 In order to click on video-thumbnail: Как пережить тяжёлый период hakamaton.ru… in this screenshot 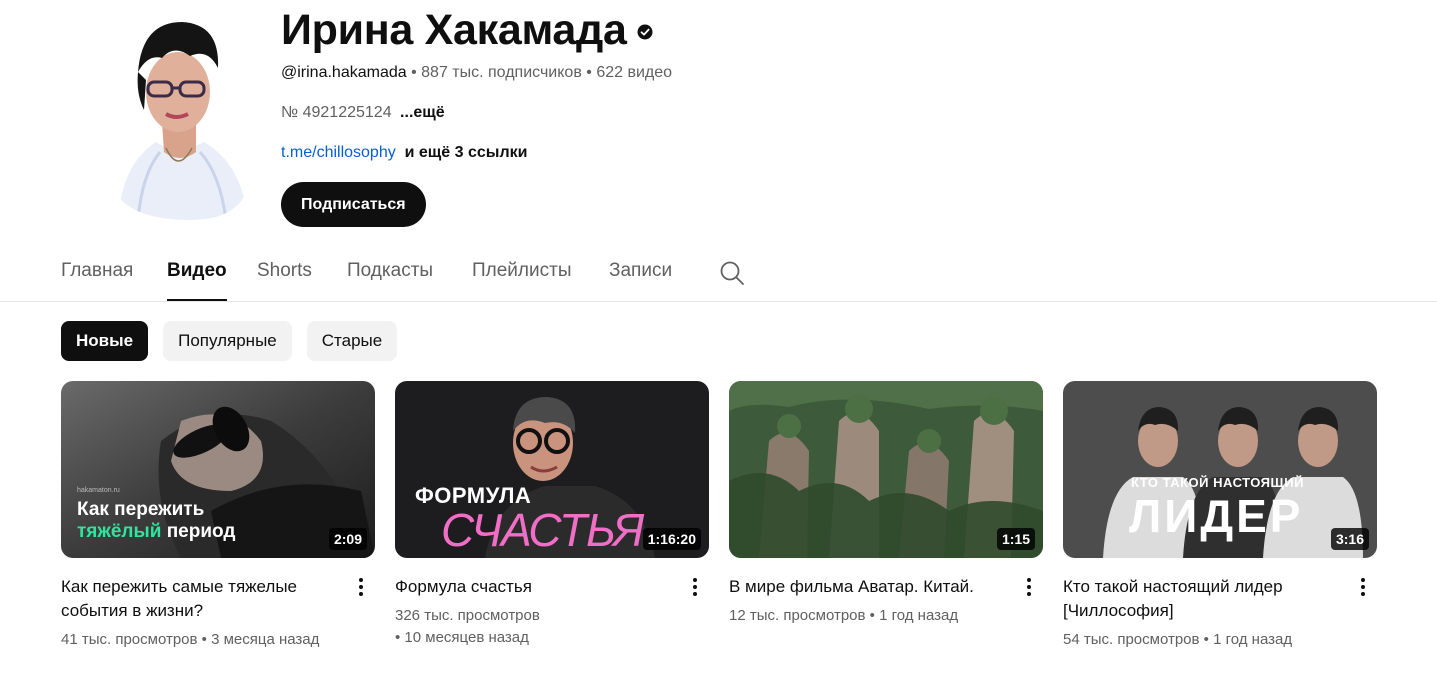, I will do `click(218, 469)`.